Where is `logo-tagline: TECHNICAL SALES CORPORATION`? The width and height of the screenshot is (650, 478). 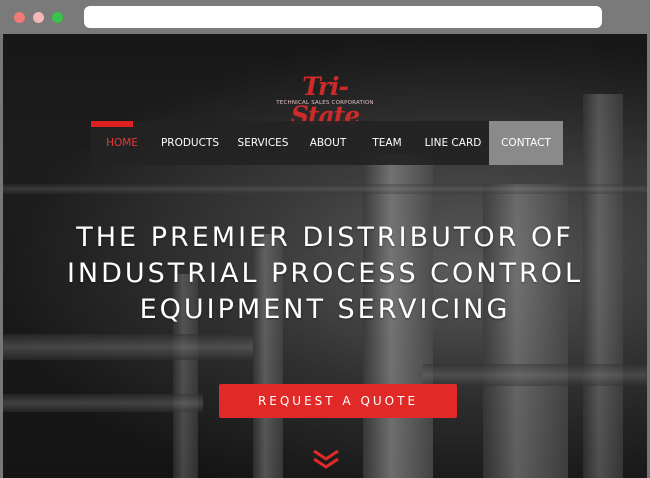
logo-tagline: TECHNICAL SALES CORPORATION is located at coordinates (325, 103).